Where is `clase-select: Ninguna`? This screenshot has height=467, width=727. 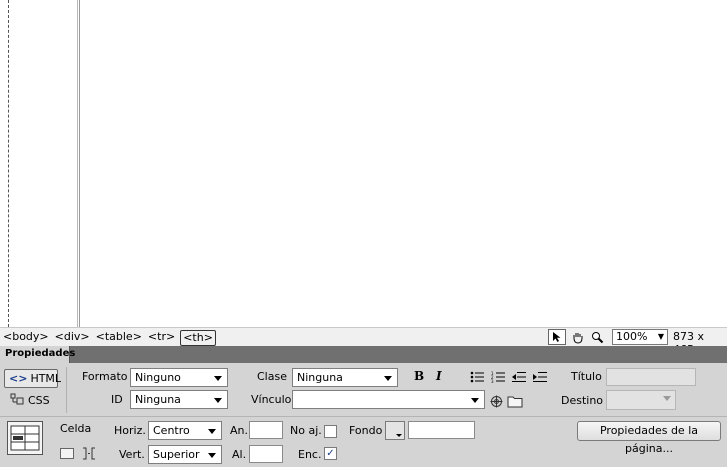
clase-select: Ninguna is located at coordinates (345, 377).